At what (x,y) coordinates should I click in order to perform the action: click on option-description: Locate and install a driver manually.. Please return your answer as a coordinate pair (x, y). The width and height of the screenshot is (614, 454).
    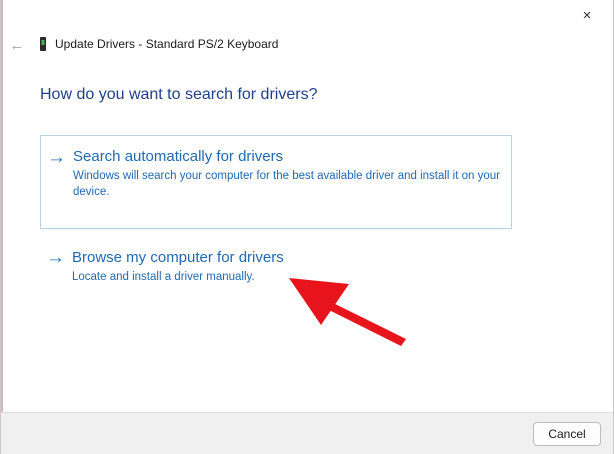
    Looking at the image, I should click on (163, 277).